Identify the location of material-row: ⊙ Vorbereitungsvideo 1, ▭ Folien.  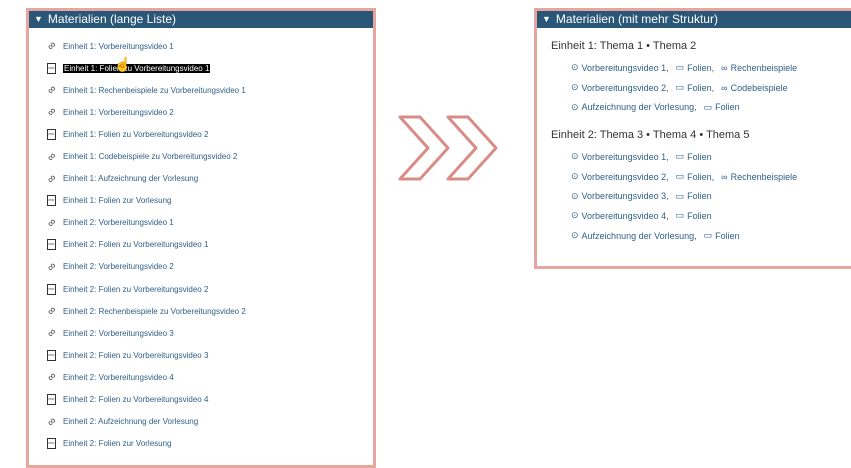
(711, 157).